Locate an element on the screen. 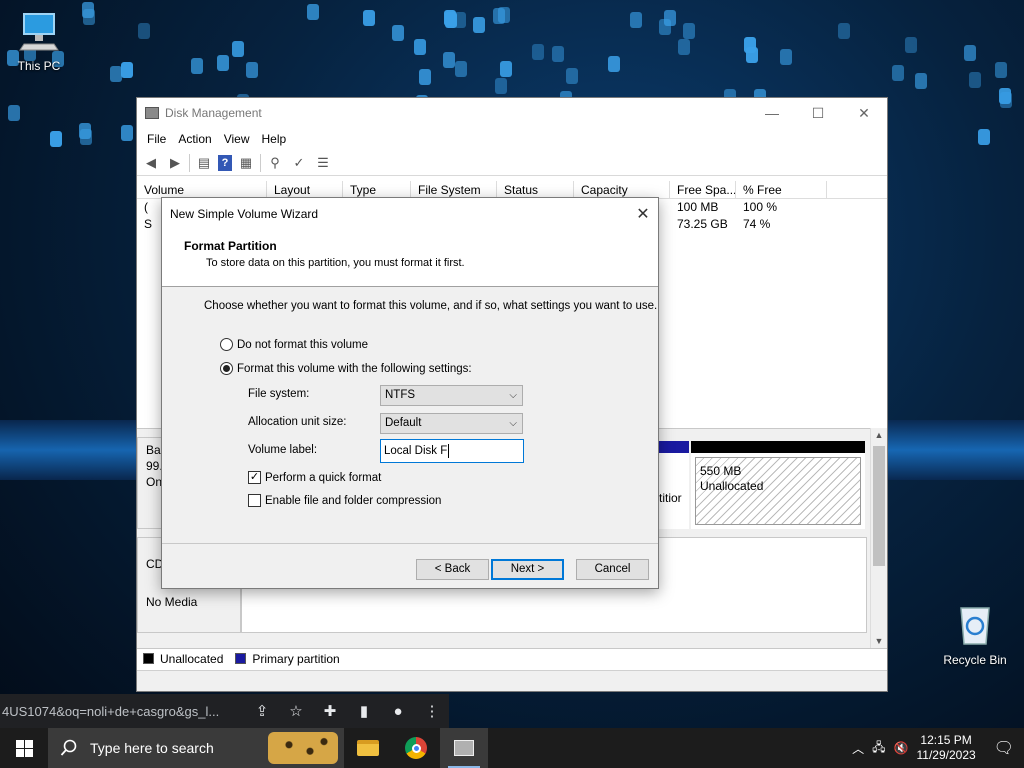 Image resolution: width=1024 pixels, height=768 pixels. back-arrow-icon: ◀ is located at coordinates (151, 163).